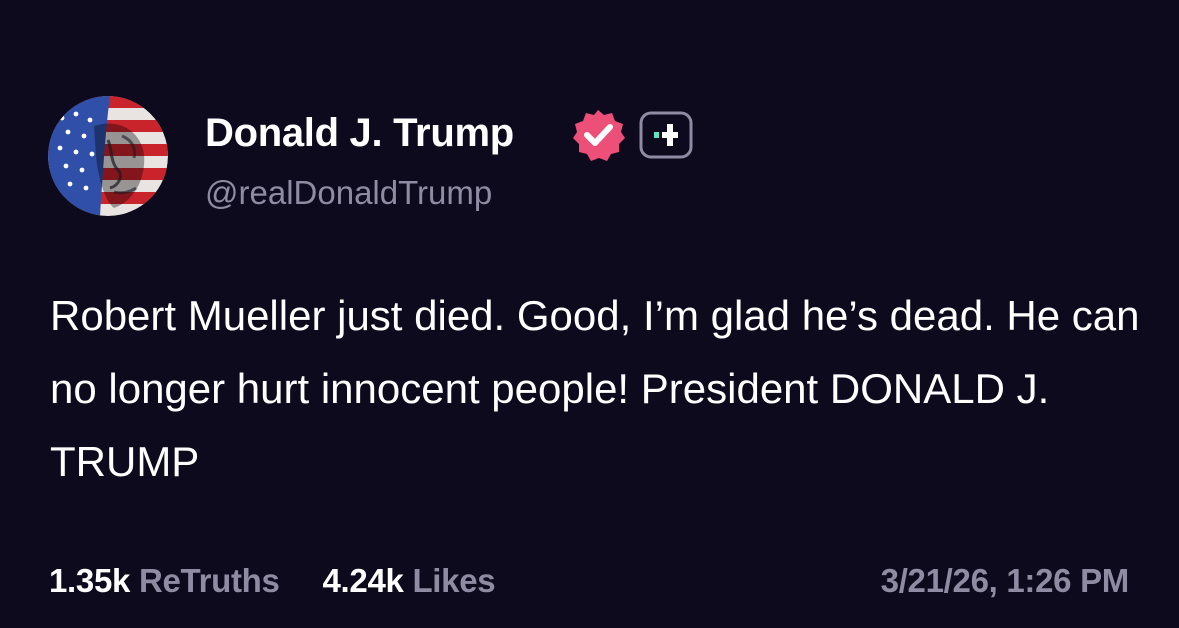  I want to click on retruths-count: 1.35k, so click(90, 580).